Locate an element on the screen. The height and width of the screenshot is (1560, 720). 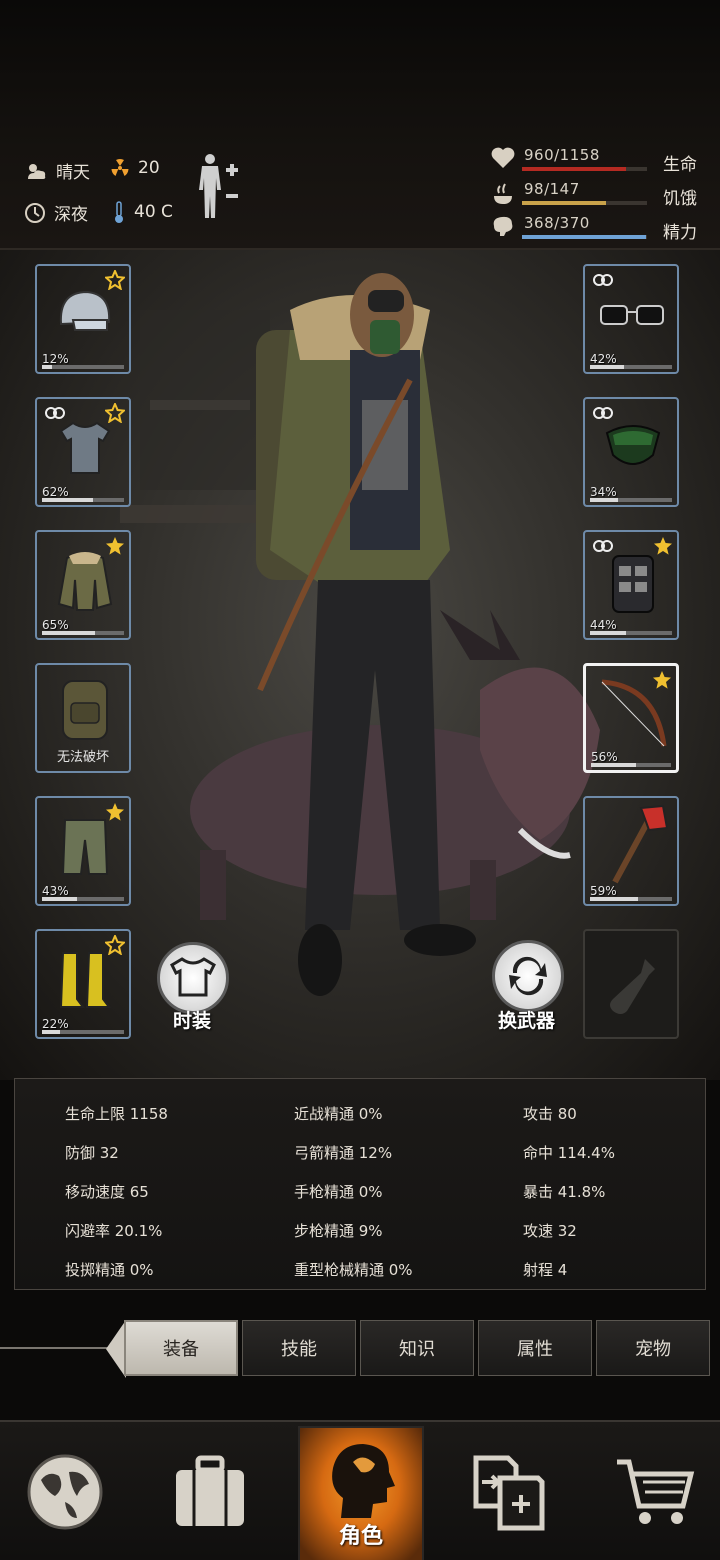
energy-vital: 368/370 精力 is located at coordinates (600, 230).